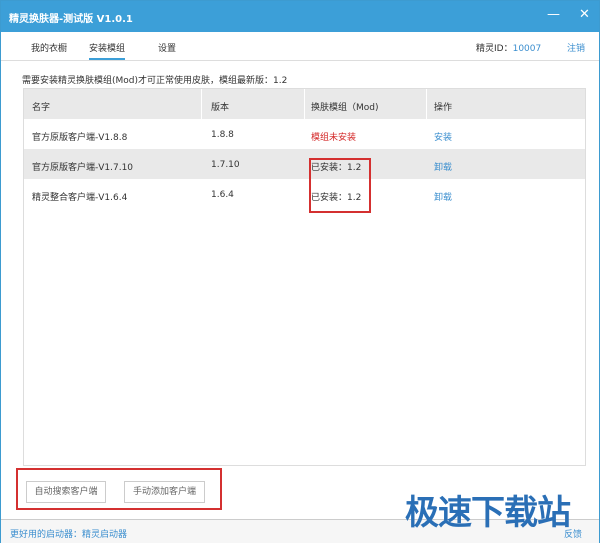 The width and height of the screenshot is (600, 543). Describe the element at coordinates (443, 136) in the screenshot. I see `install-link: 安装` at that location.